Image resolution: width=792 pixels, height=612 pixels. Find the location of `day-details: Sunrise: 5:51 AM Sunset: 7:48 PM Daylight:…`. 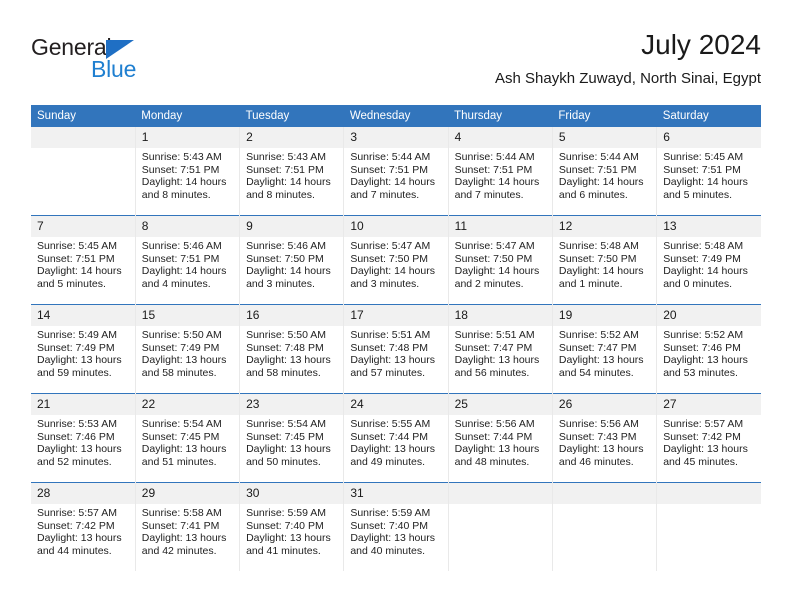

day-details: Sunrise: 5:51 AM Sunset: 7:48 PM Daylight:… is located at coordinates (395, 352).